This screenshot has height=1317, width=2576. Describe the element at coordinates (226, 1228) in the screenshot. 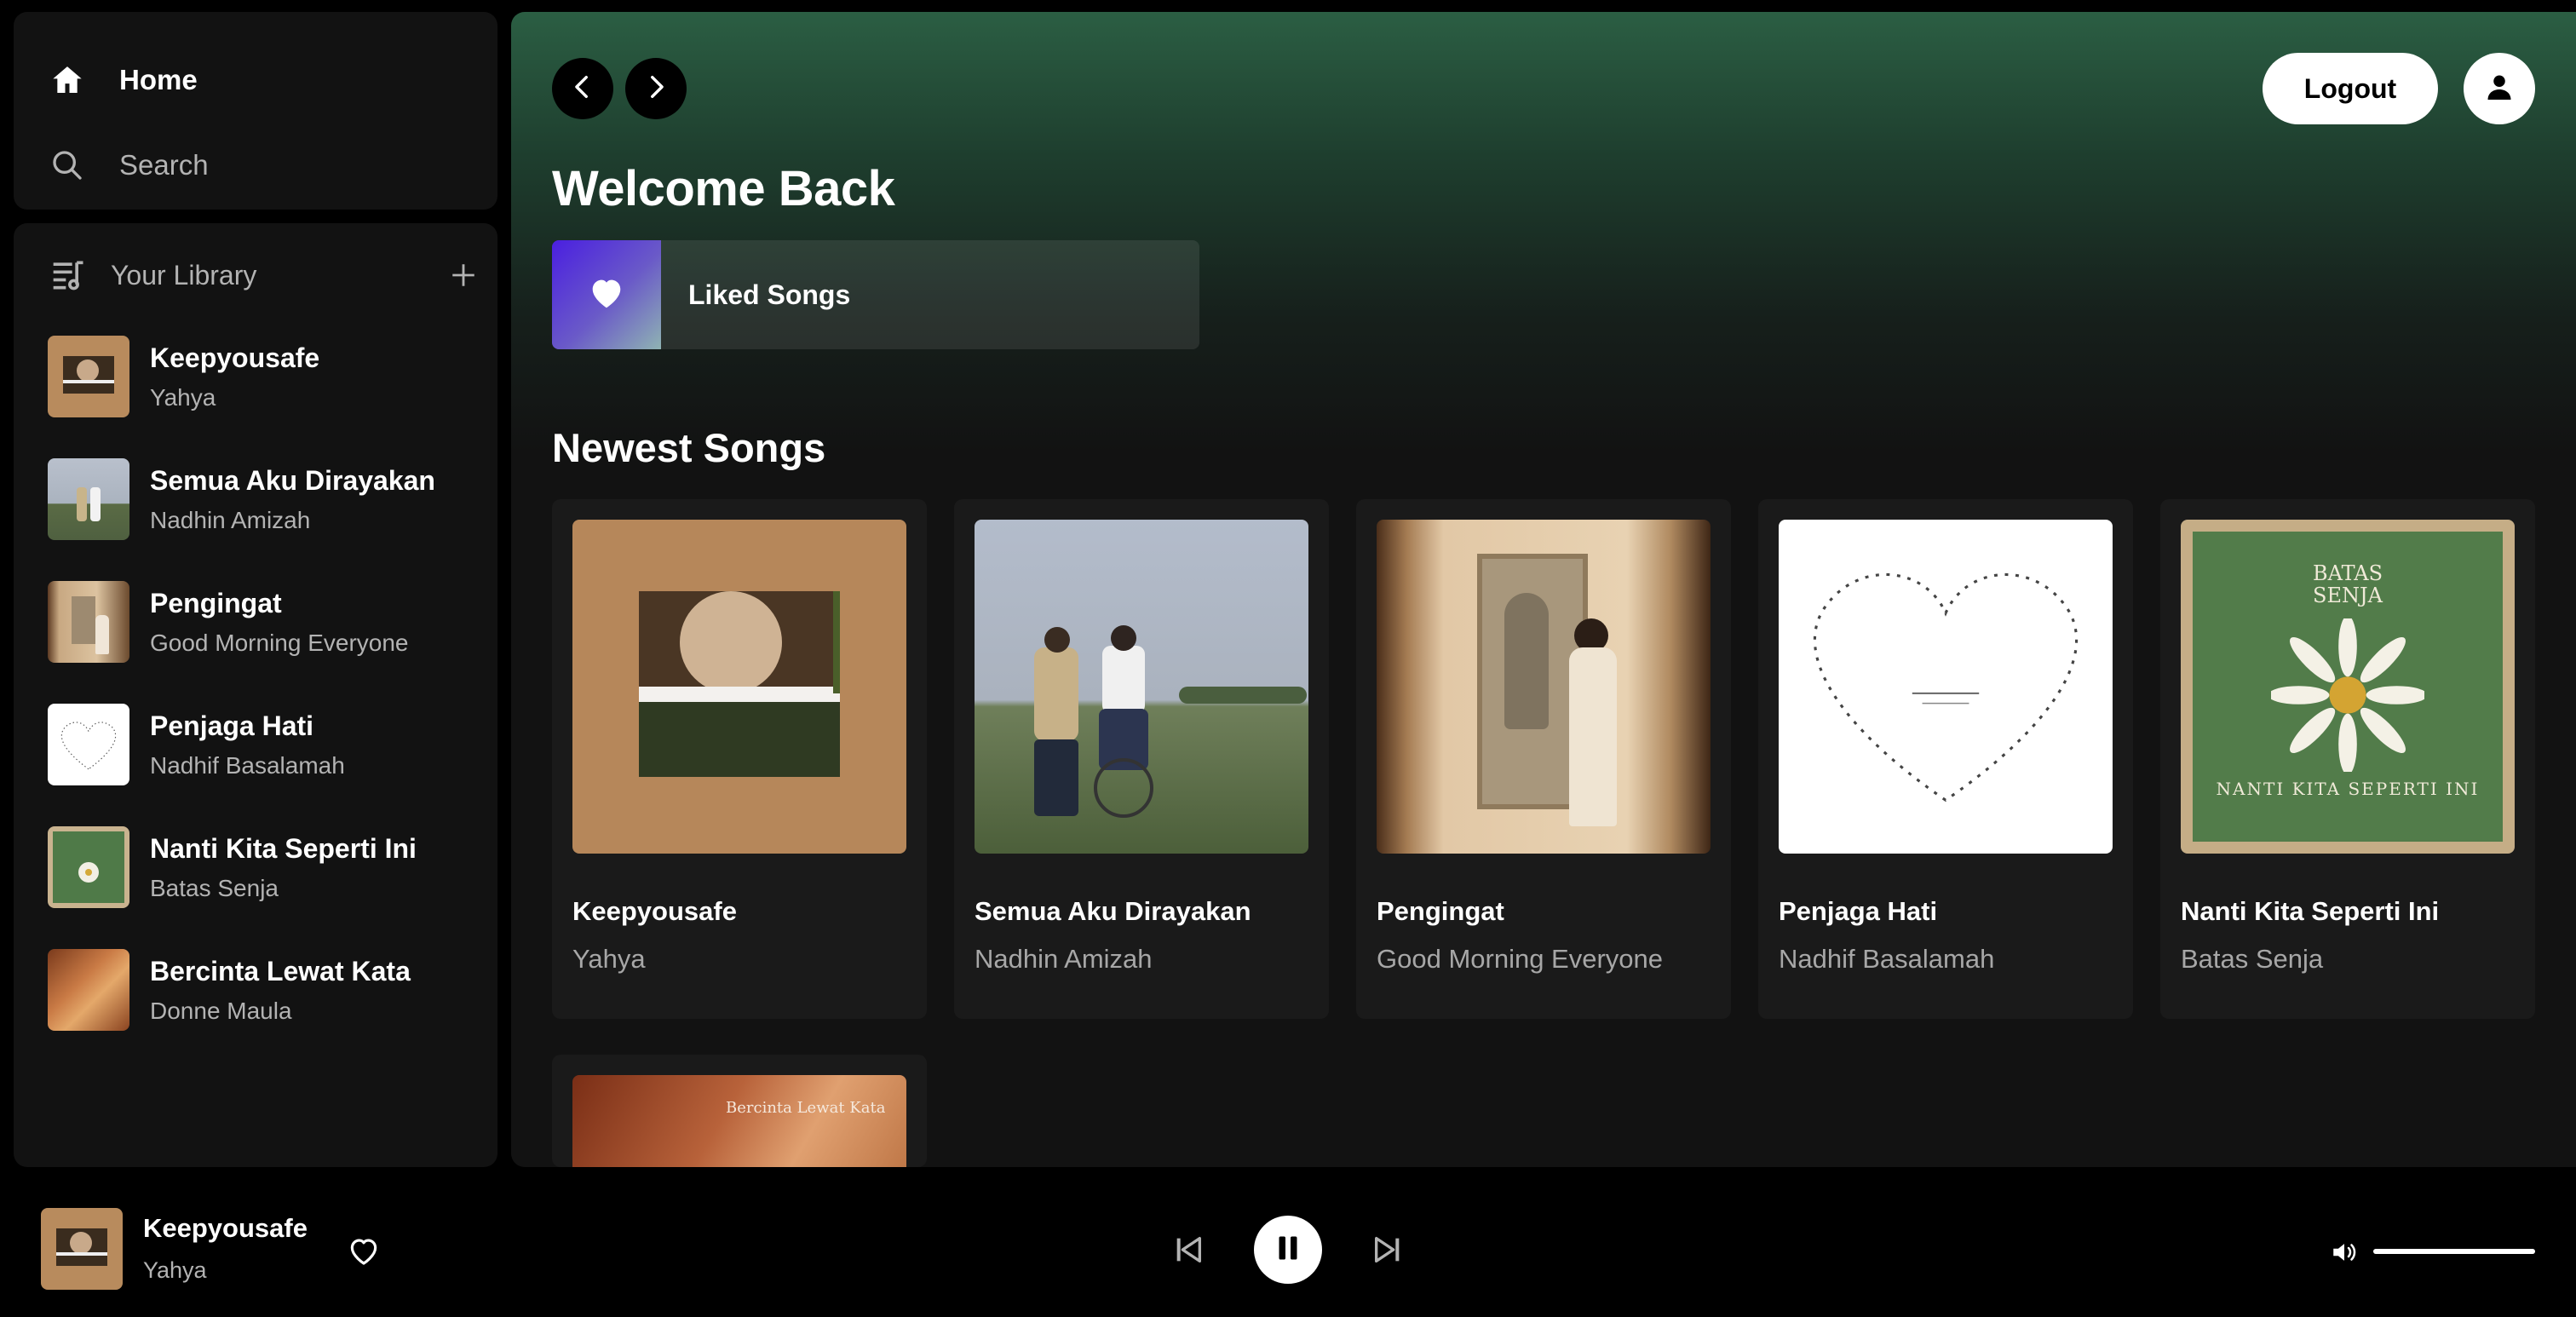

I see `now-playing-title: Keepyousafe` at that location.